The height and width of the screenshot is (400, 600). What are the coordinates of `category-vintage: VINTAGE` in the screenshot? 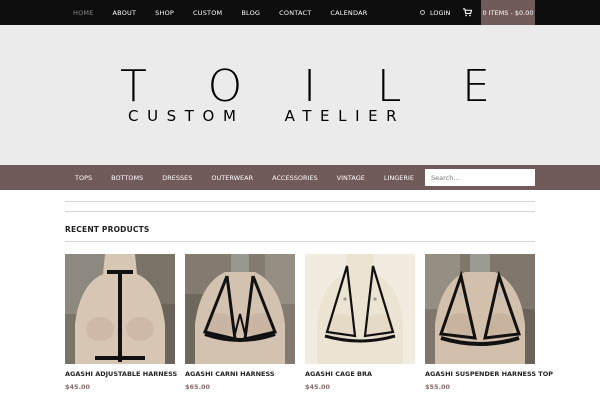 It's located at (351, 178).